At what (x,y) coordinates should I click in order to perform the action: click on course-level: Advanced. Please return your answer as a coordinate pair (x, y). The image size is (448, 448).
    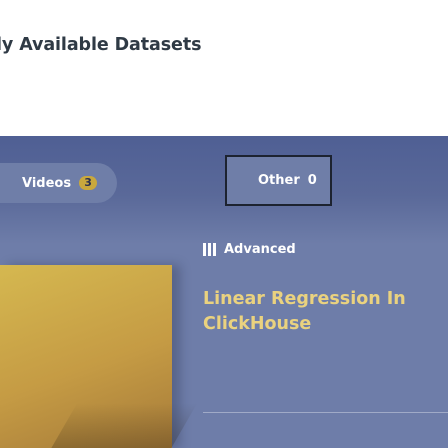
    Looking at the image, I should click on (249, 249).